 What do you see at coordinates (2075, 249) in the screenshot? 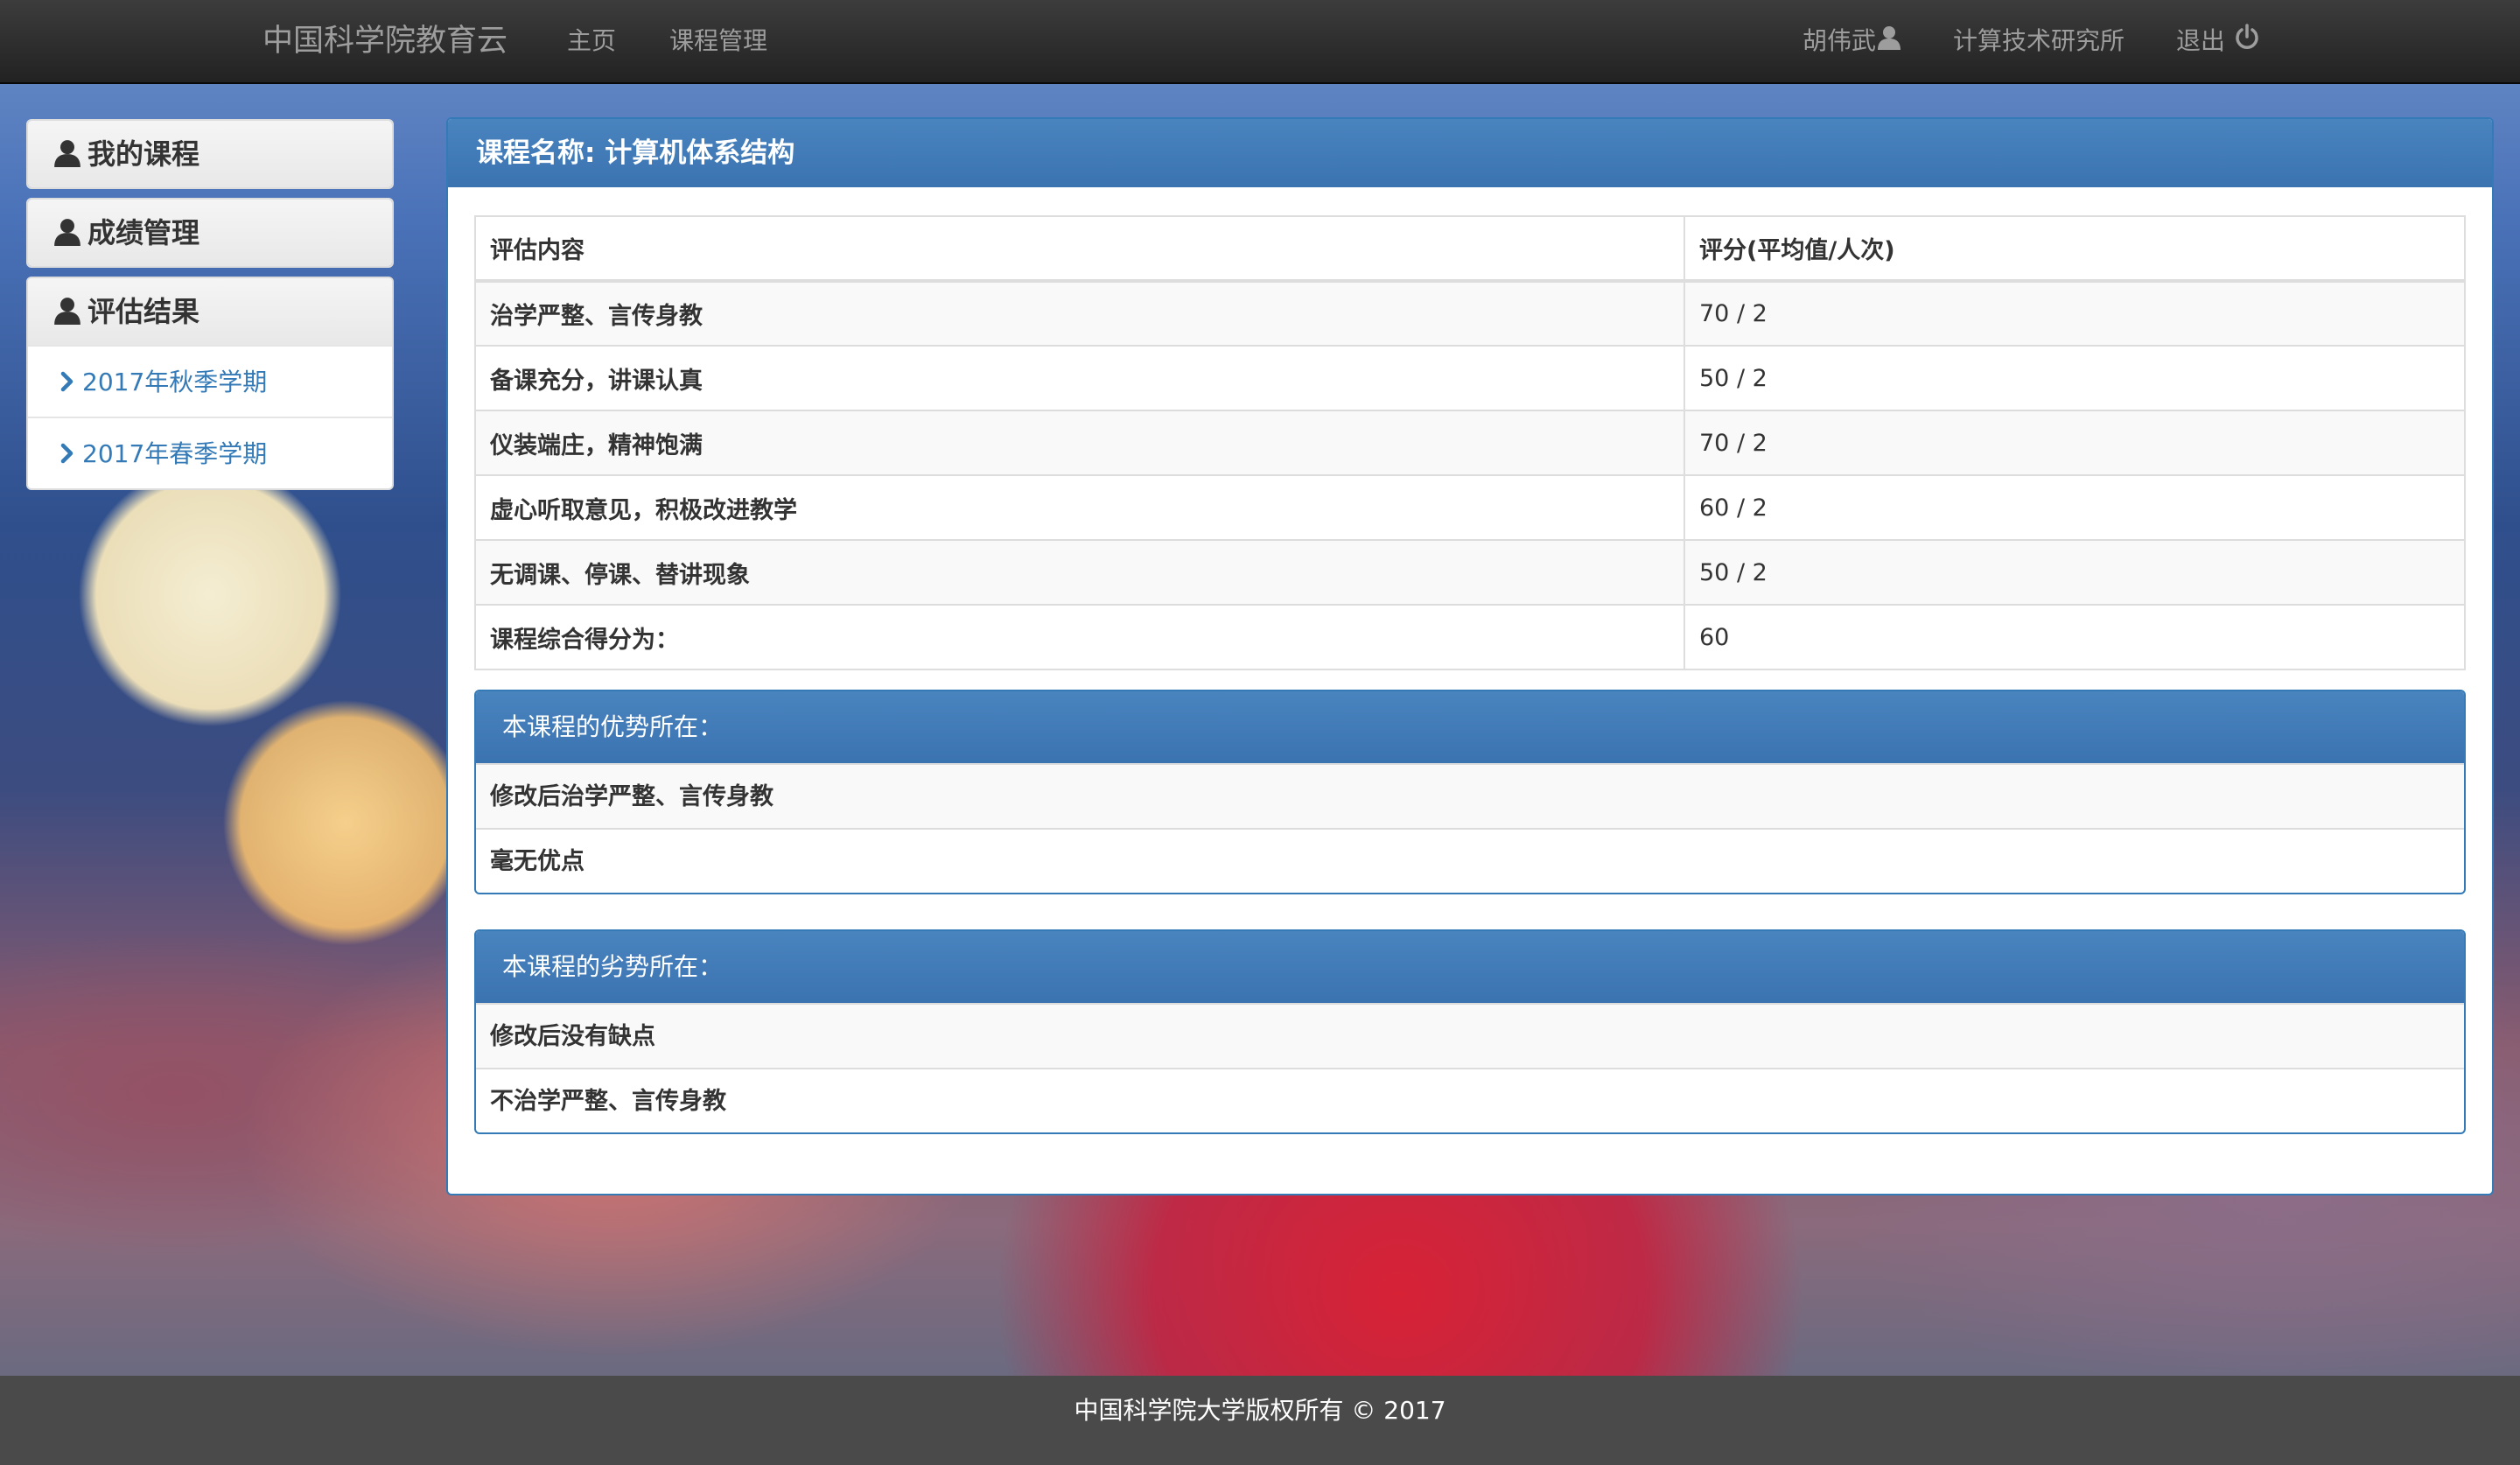
I see `column-header: 评分(平均值/人次)` at bounding box center [2075, 249].